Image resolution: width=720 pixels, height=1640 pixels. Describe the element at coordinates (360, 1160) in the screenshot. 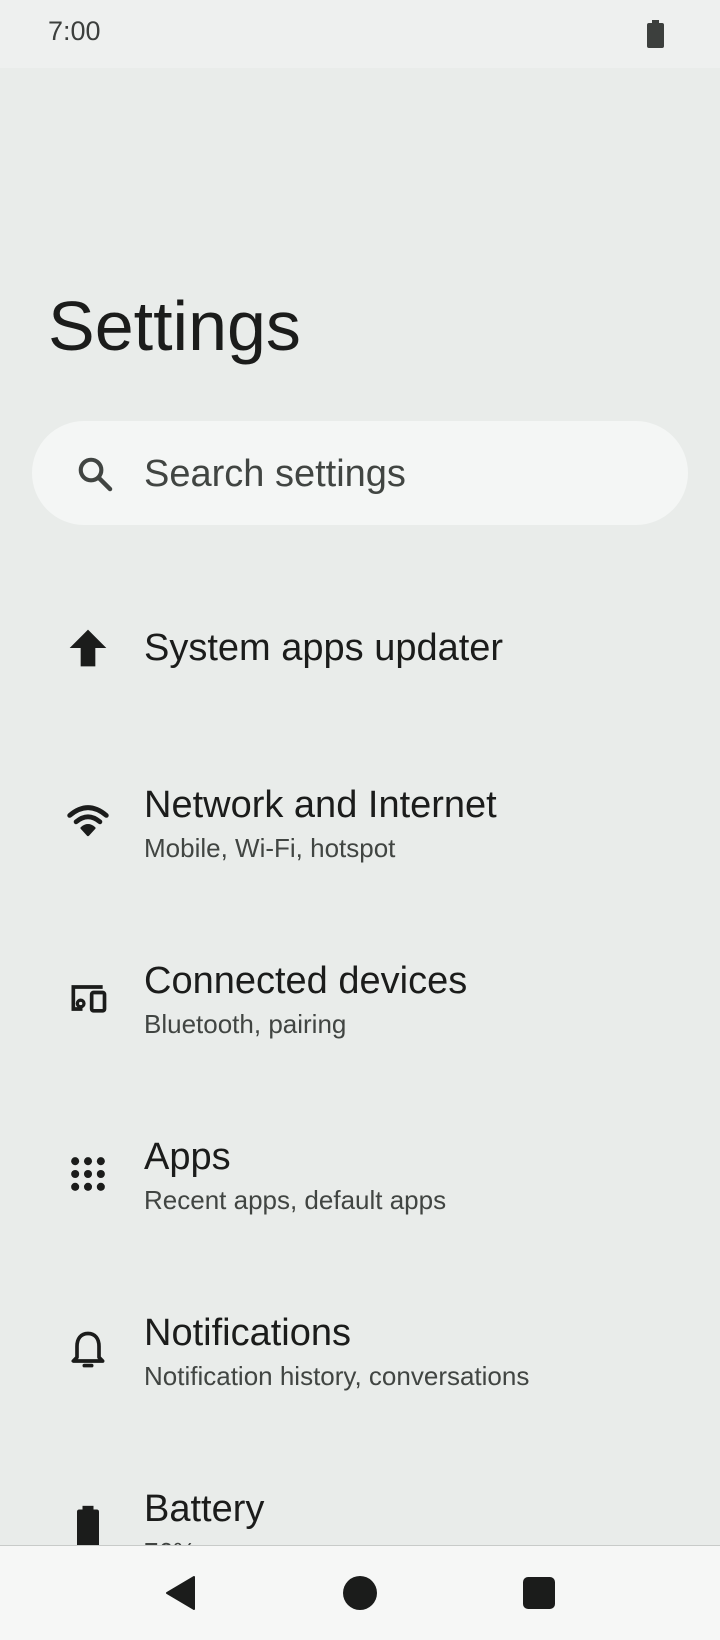

I see `settings-item-apps: Apps Recent apps, default apps` at that location.